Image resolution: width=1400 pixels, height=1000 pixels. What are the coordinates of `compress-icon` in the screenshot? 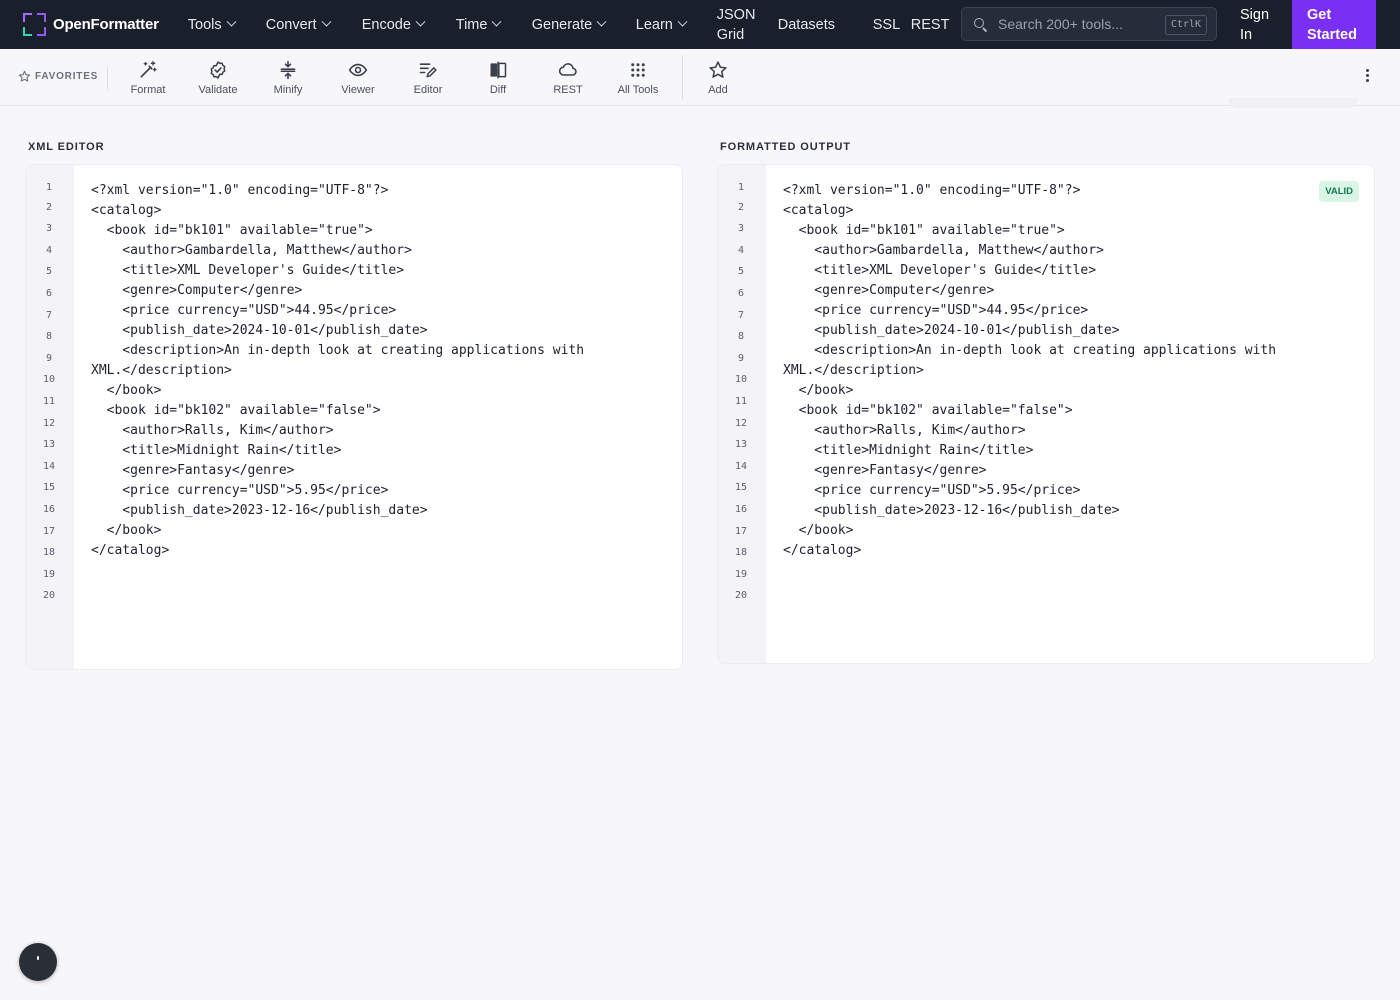 It's located at (288, 70).